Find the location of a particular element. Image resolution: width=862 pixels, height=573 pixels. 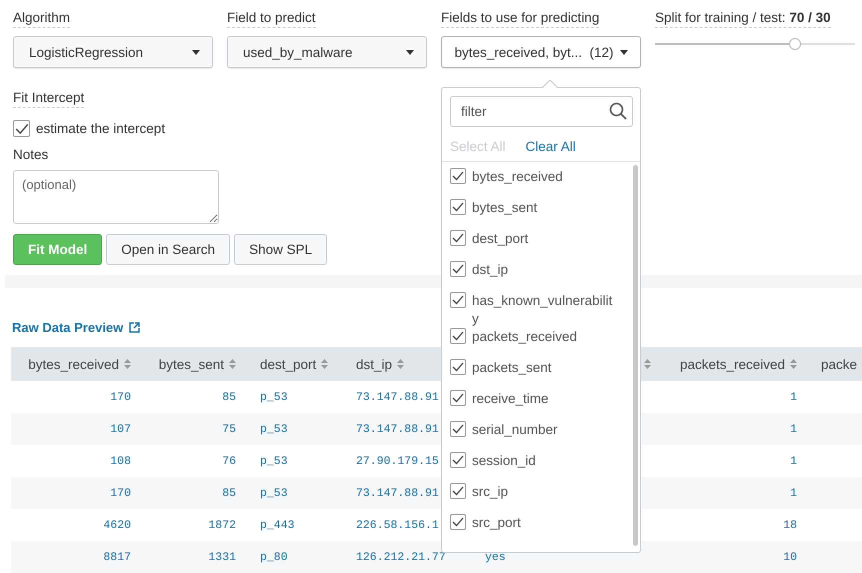

notes-field: (optional) is located at coordinates (116, 197).